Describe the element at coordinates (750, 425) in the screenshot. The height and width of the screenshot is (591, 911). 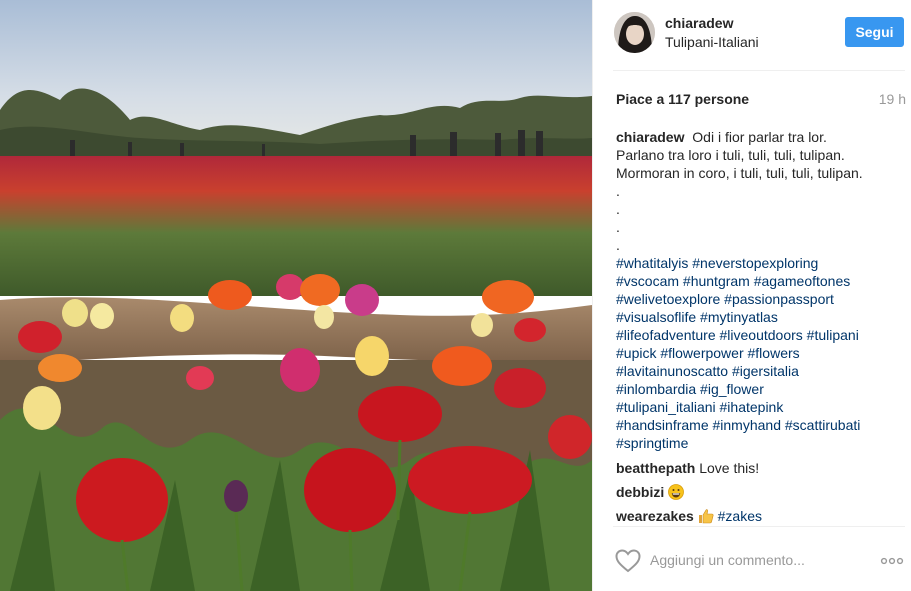
I see `hashtag-line: #handsinframe #inmyhand #scattirubati` at that location.